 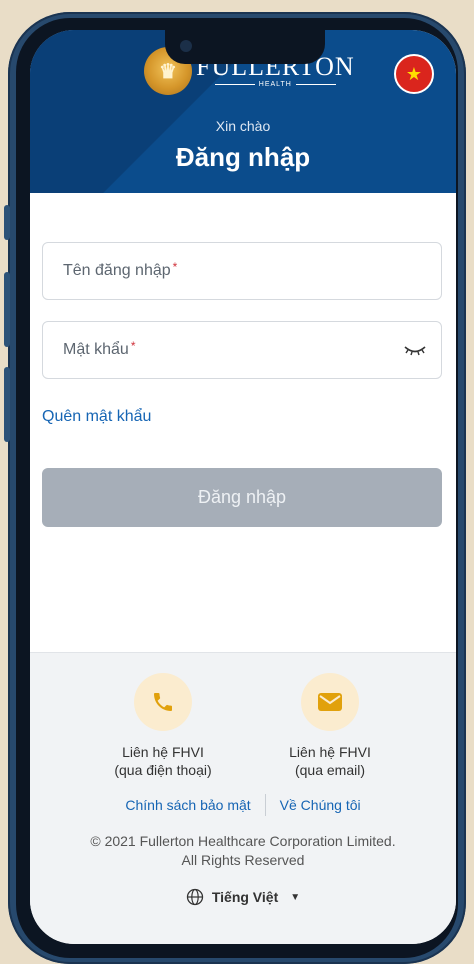 What do you see at coordinates (7, 309) in the screenshot?
I see `volume-up-button` at bounding box center [7, 309].